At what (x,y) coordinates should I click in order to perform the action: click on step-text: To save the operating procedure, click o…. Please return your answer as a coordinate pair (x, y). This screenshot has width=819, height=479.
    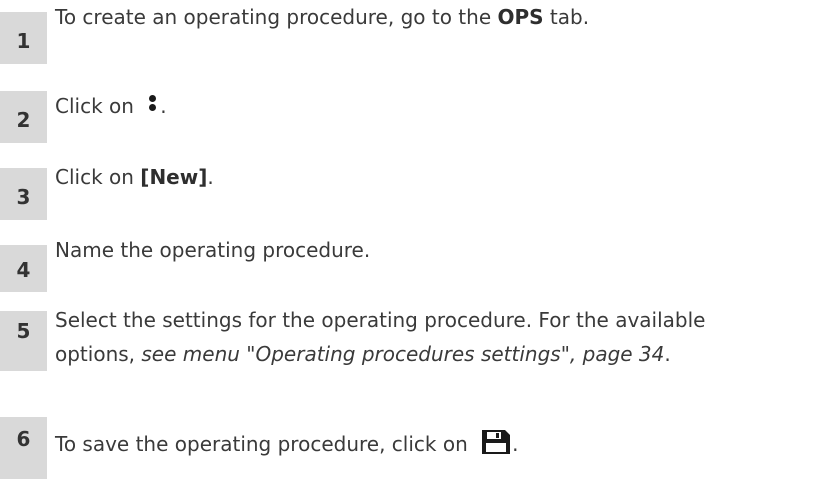
    Looking at the image, I should click on (432, 444).